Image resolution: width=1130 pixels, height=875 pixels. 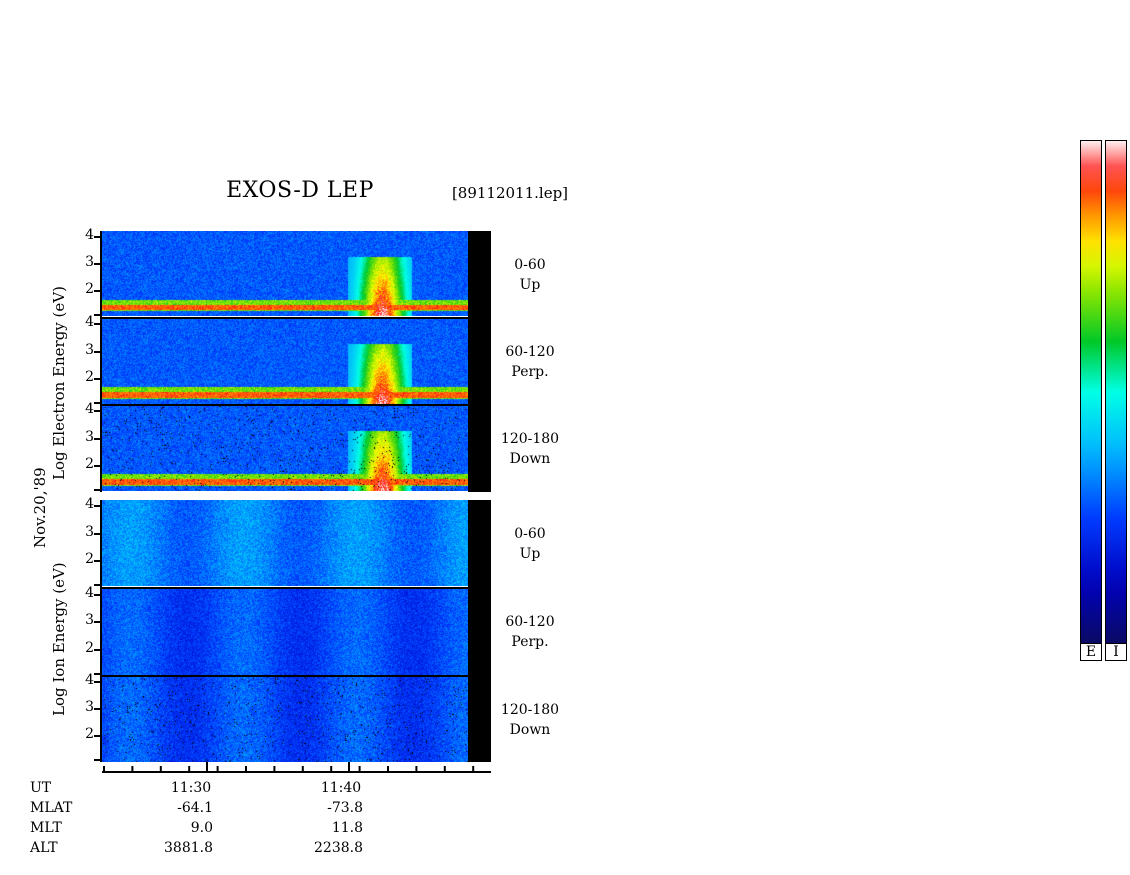 I want to click on ion-y-axis, so click(x=101, y=631).